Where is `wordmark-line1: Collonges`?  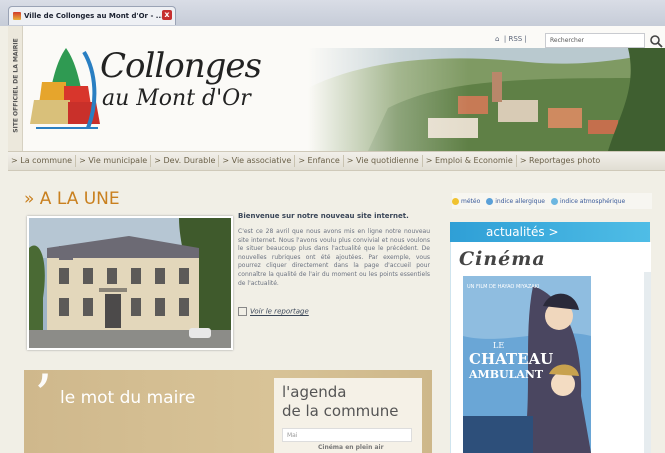
wordmark-line1: Collonges is located at coordinates (181, 66).